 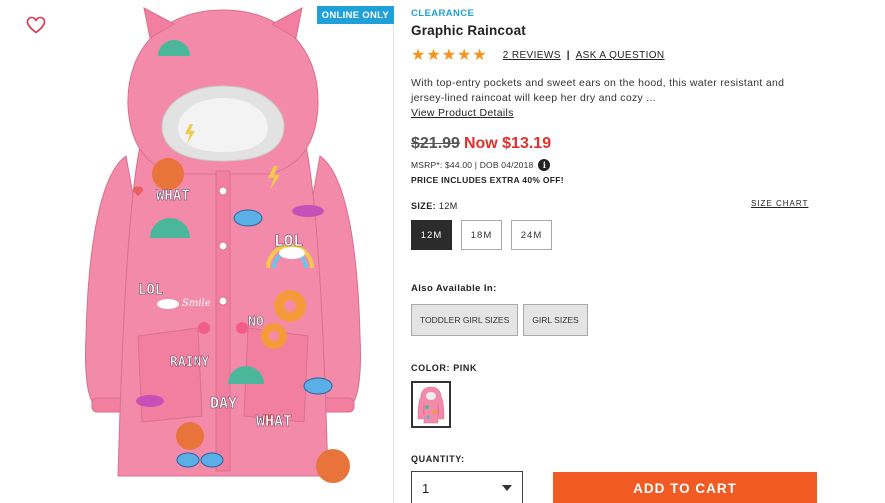 I want to click on size-option-18m: 18M, so click(x=481, y=235).